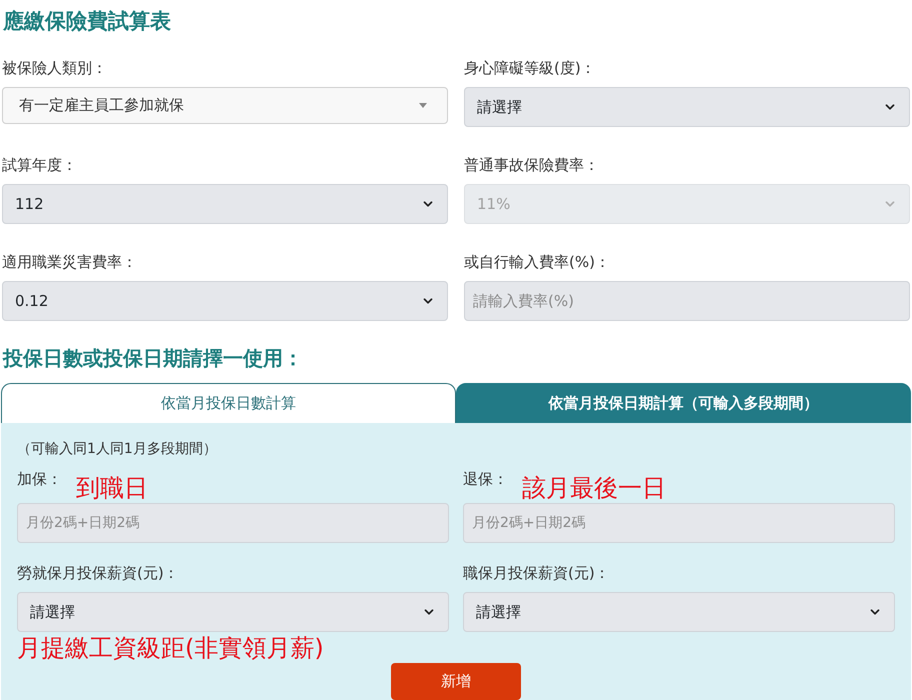 Image resolution: width=912 pixels, height=700 pixels. I want to click on input-field: 請輸入費率(%), so click(687, 301).